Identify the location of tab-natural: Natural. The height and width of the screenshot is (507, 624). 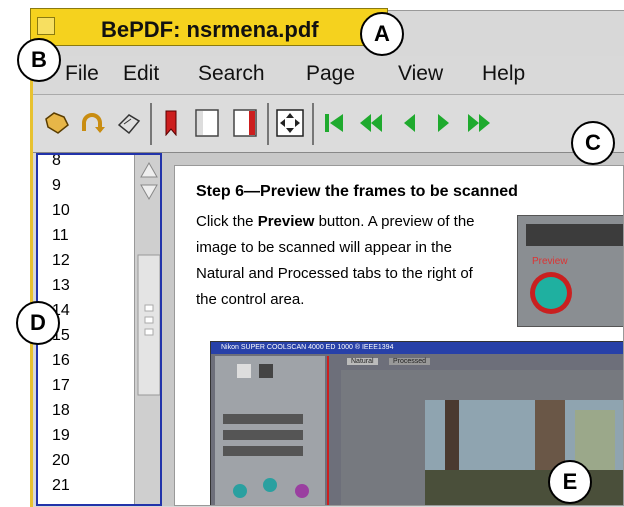
(362, 361).